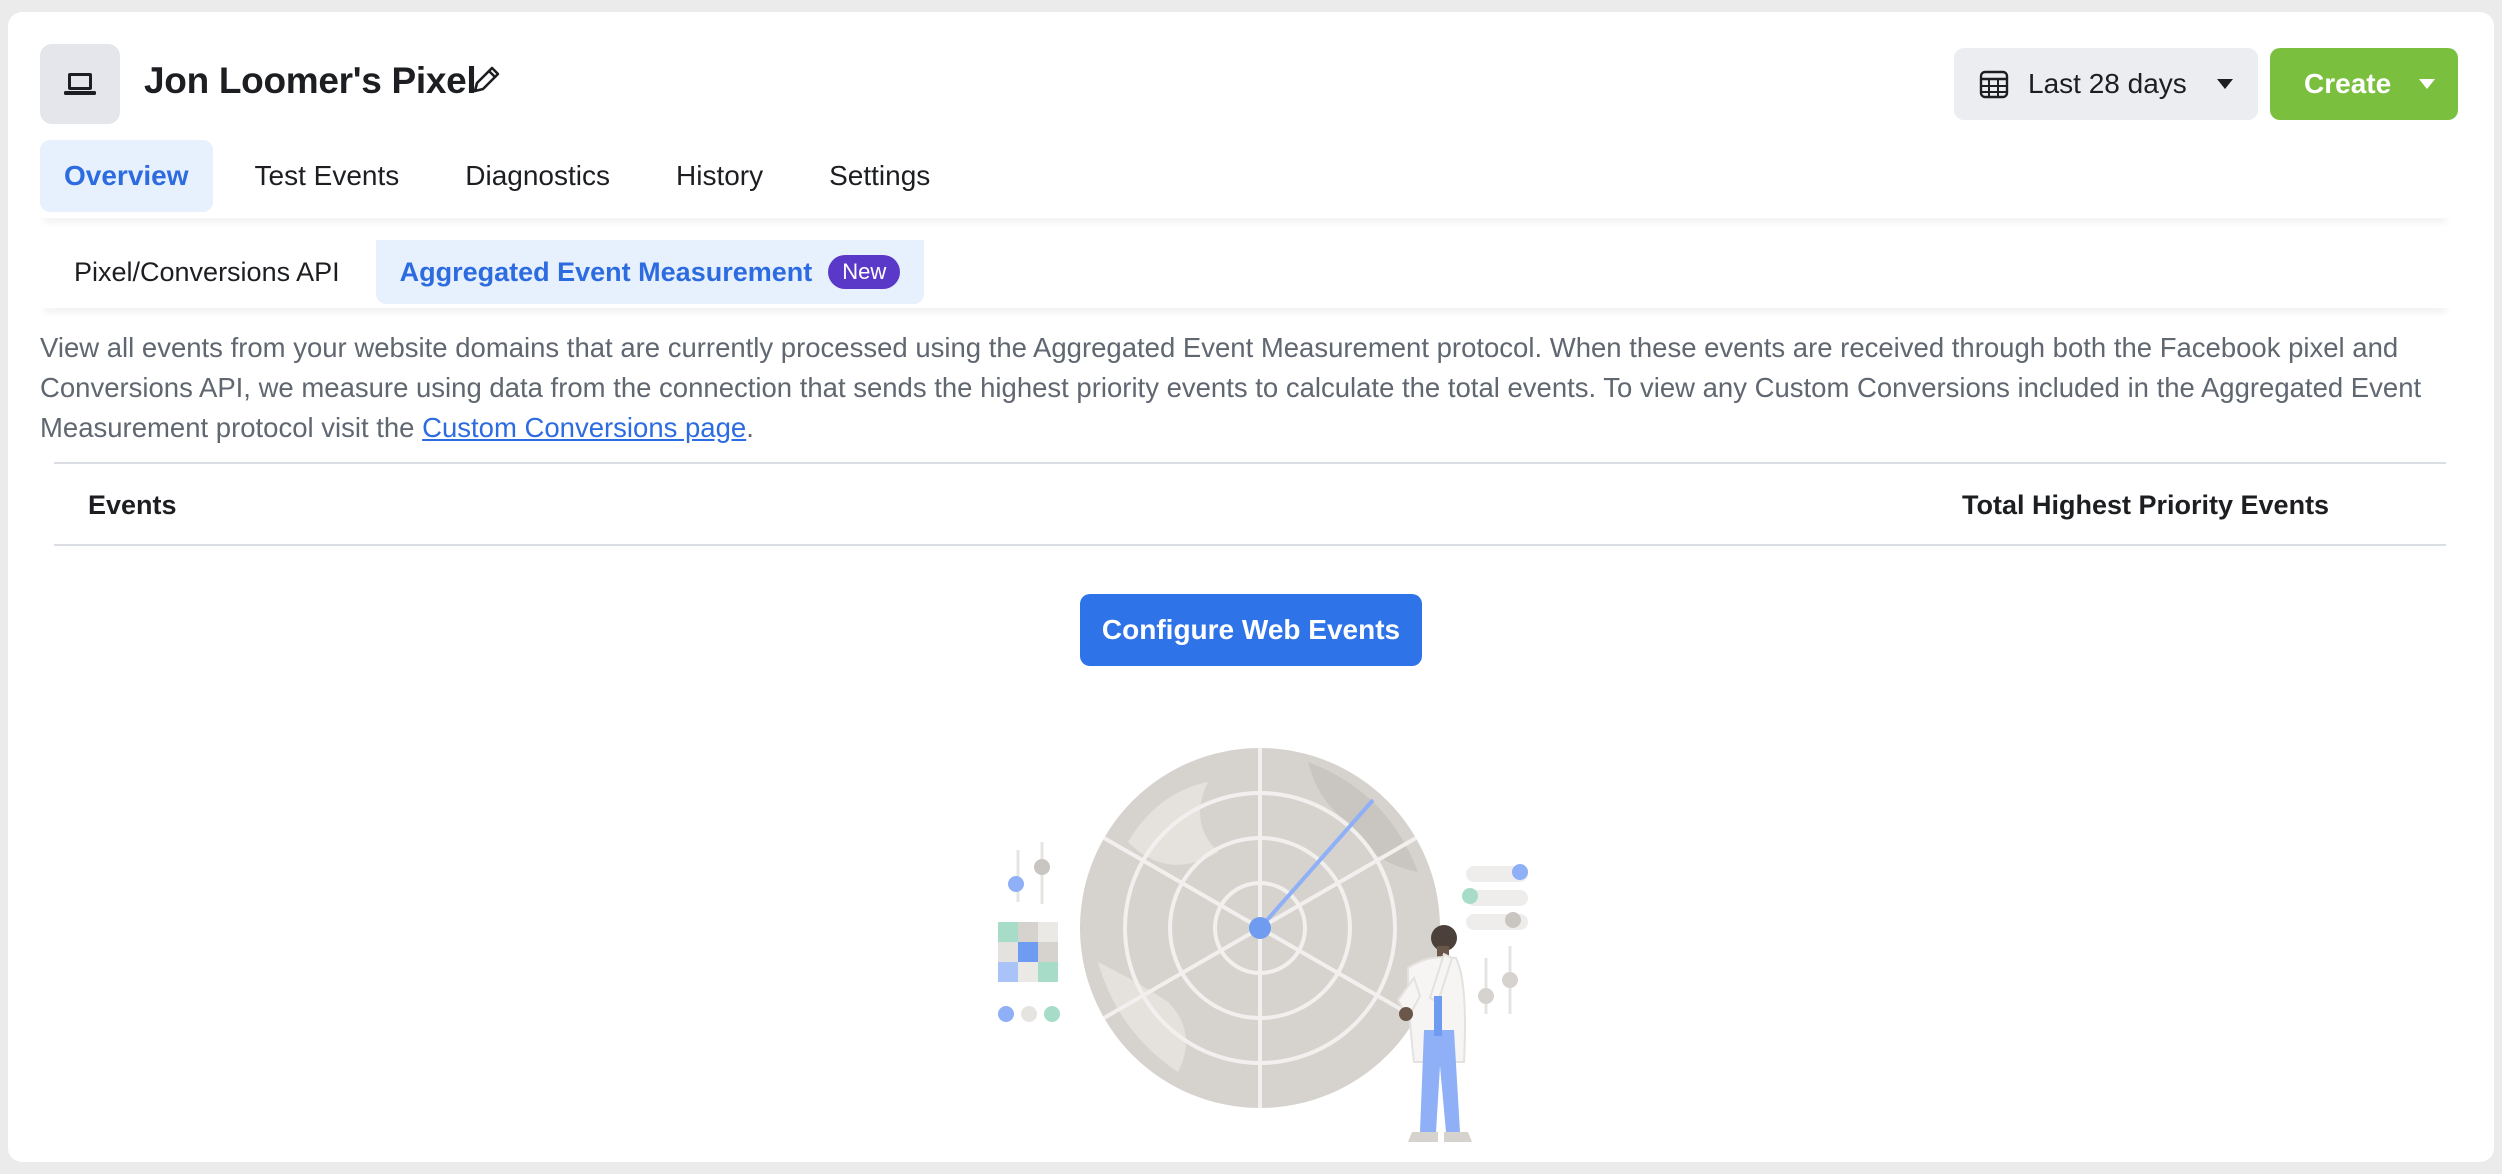 The width and height of the screenshot is (2502, 1174). Describe the element at coordinates (1251, 630) in the screenshot. I see `configure-web-events-button: Configure Web Events` at that location.